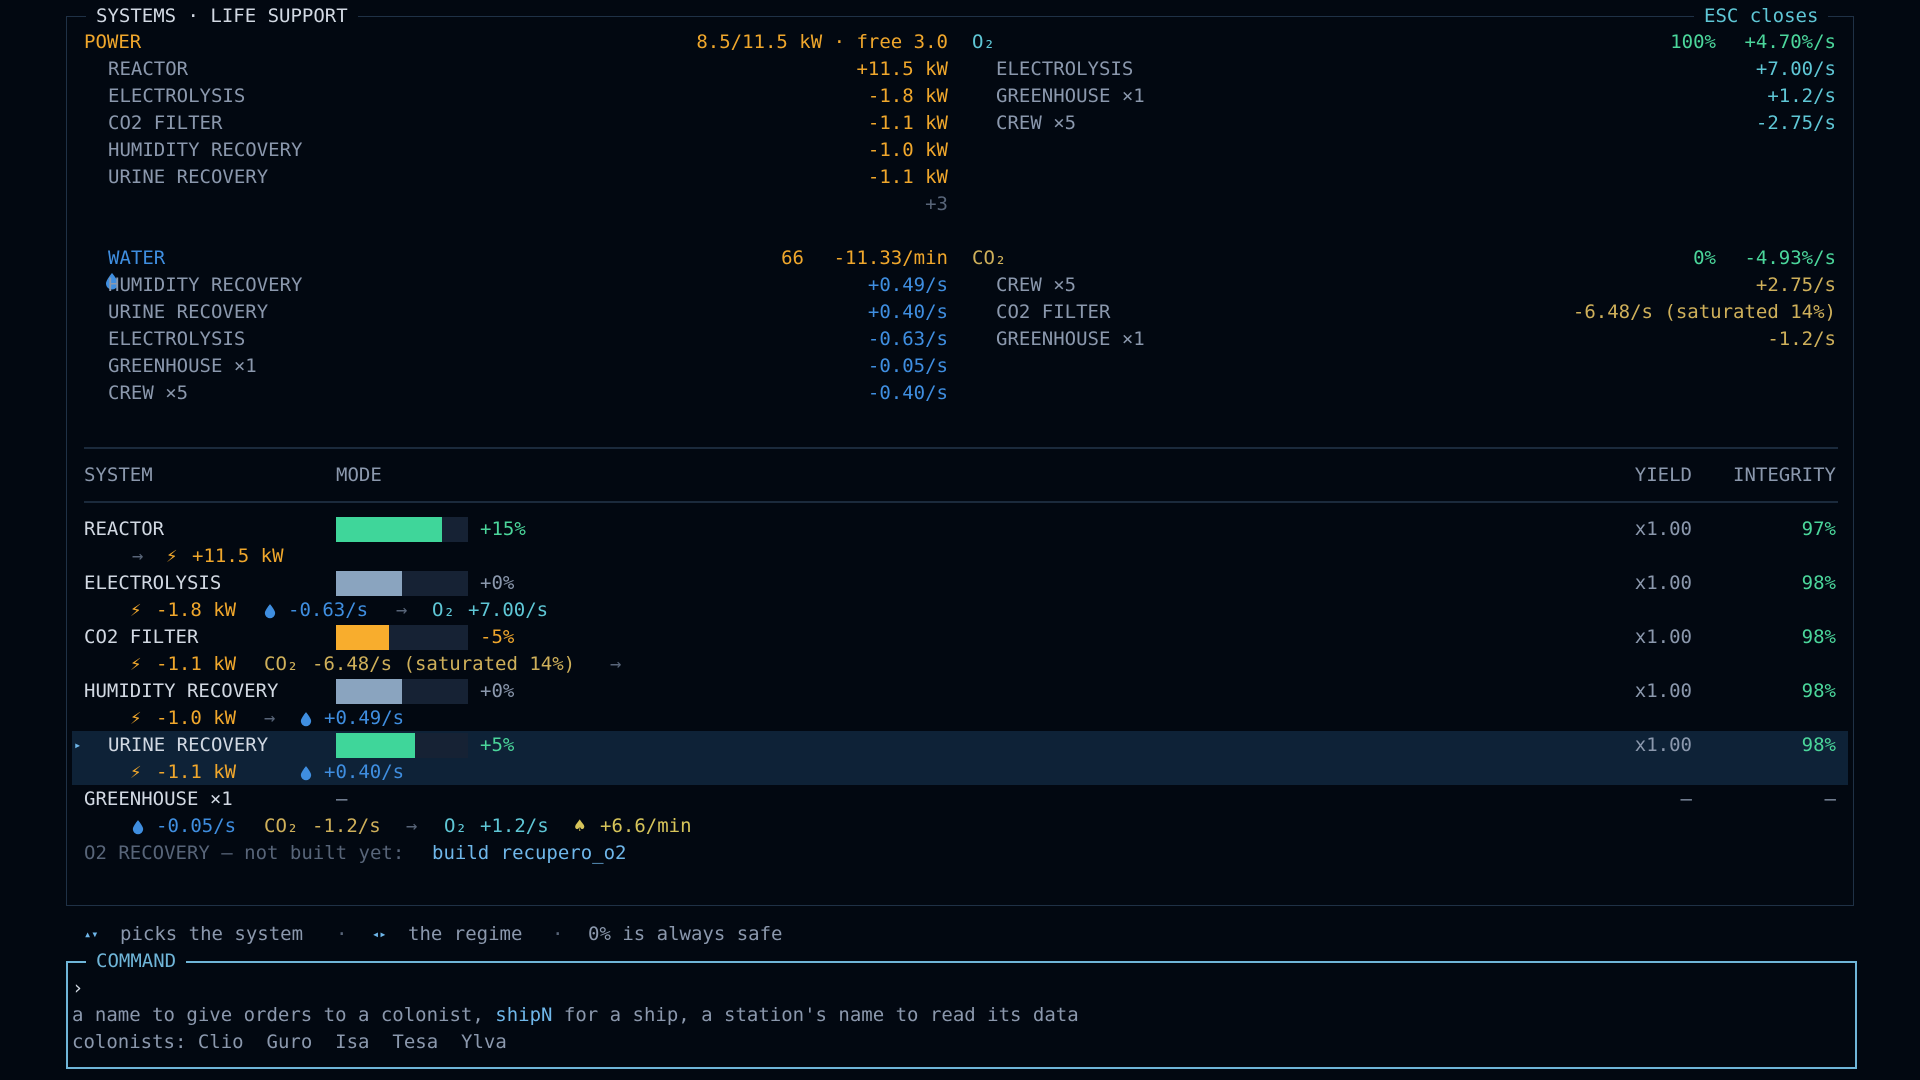  Describe the element at coordinates (907, 393) in the screenshot. I see `water-item-value: -0.40/s` at that location.